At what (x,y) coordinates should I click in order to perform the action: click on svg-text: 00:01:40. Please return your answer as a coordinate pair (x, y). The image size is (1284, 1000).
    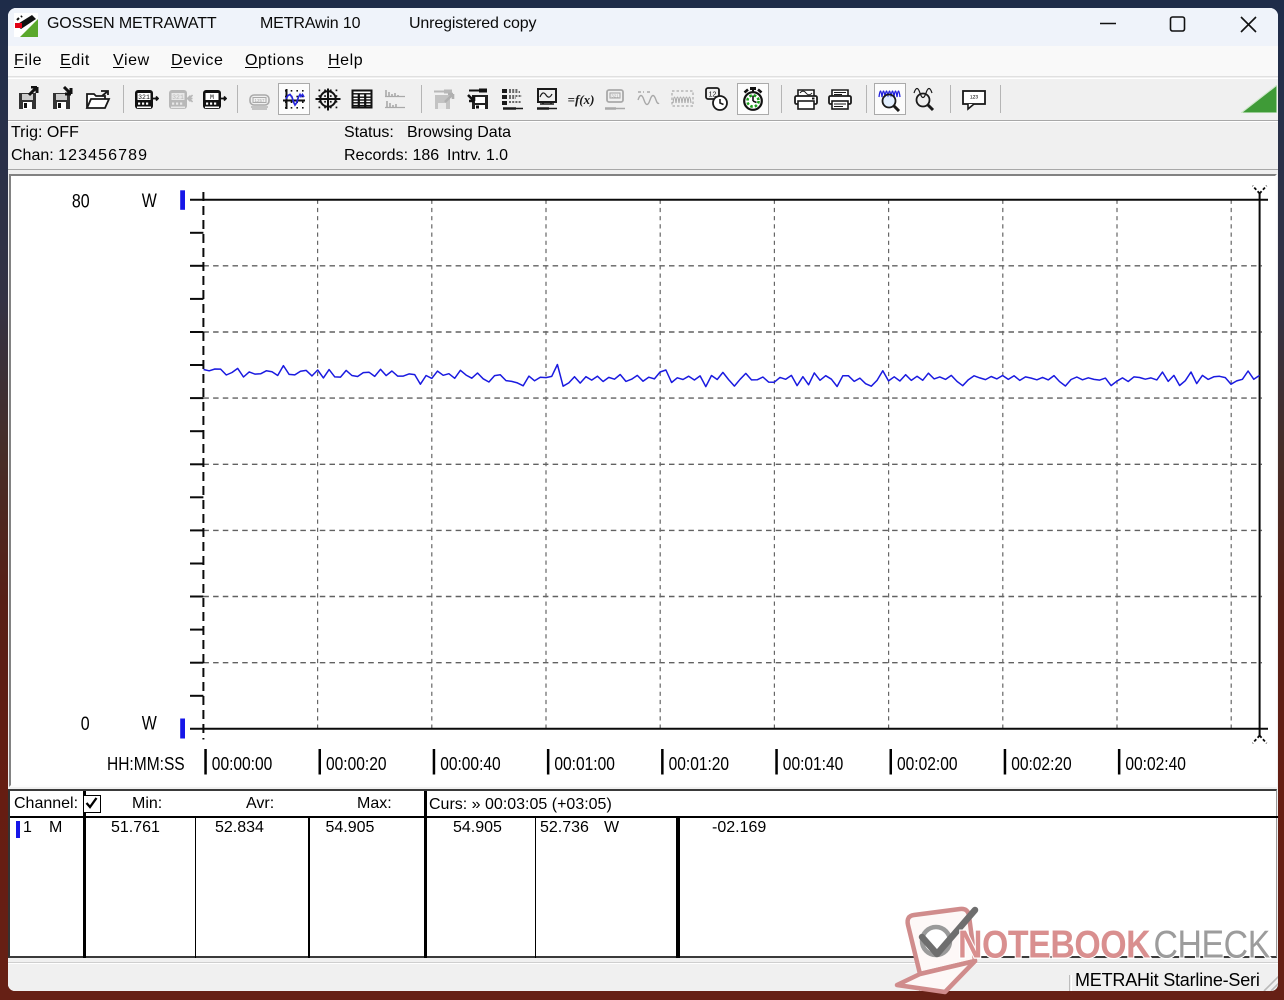
    Looking at the image, I should click on (813, 764).